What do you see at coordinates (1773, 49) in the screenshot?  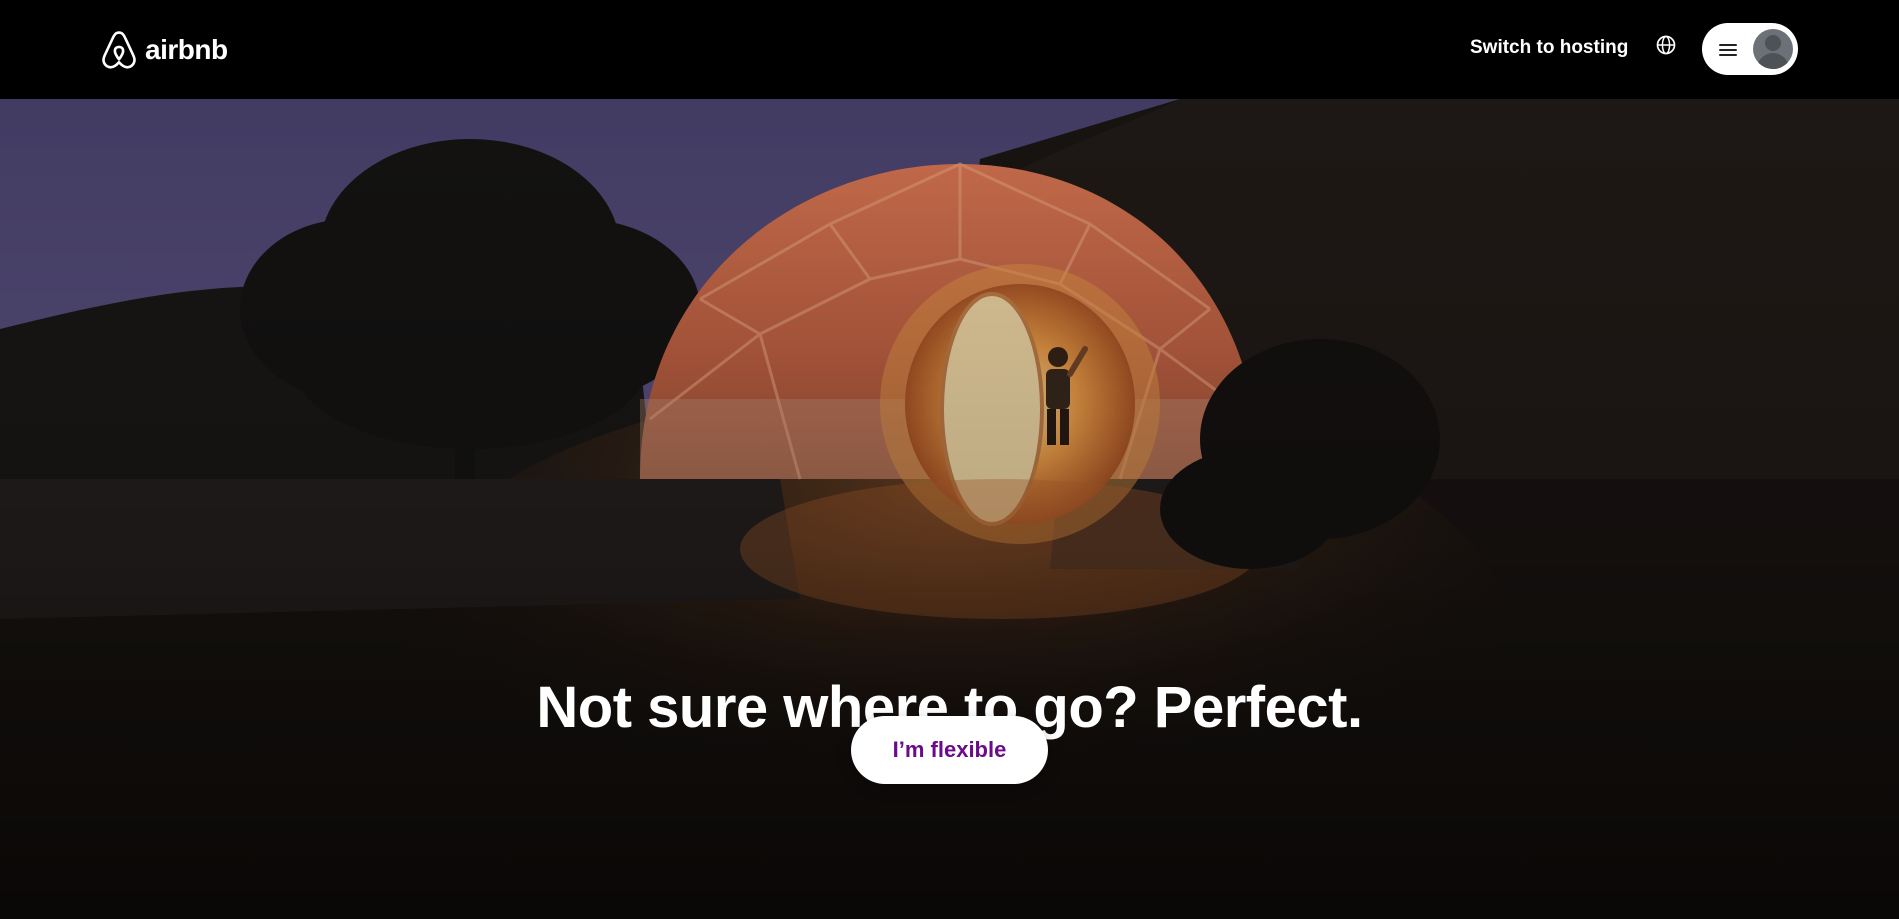 I see `user-avatar-icon` at bounding box center [1773, 49].